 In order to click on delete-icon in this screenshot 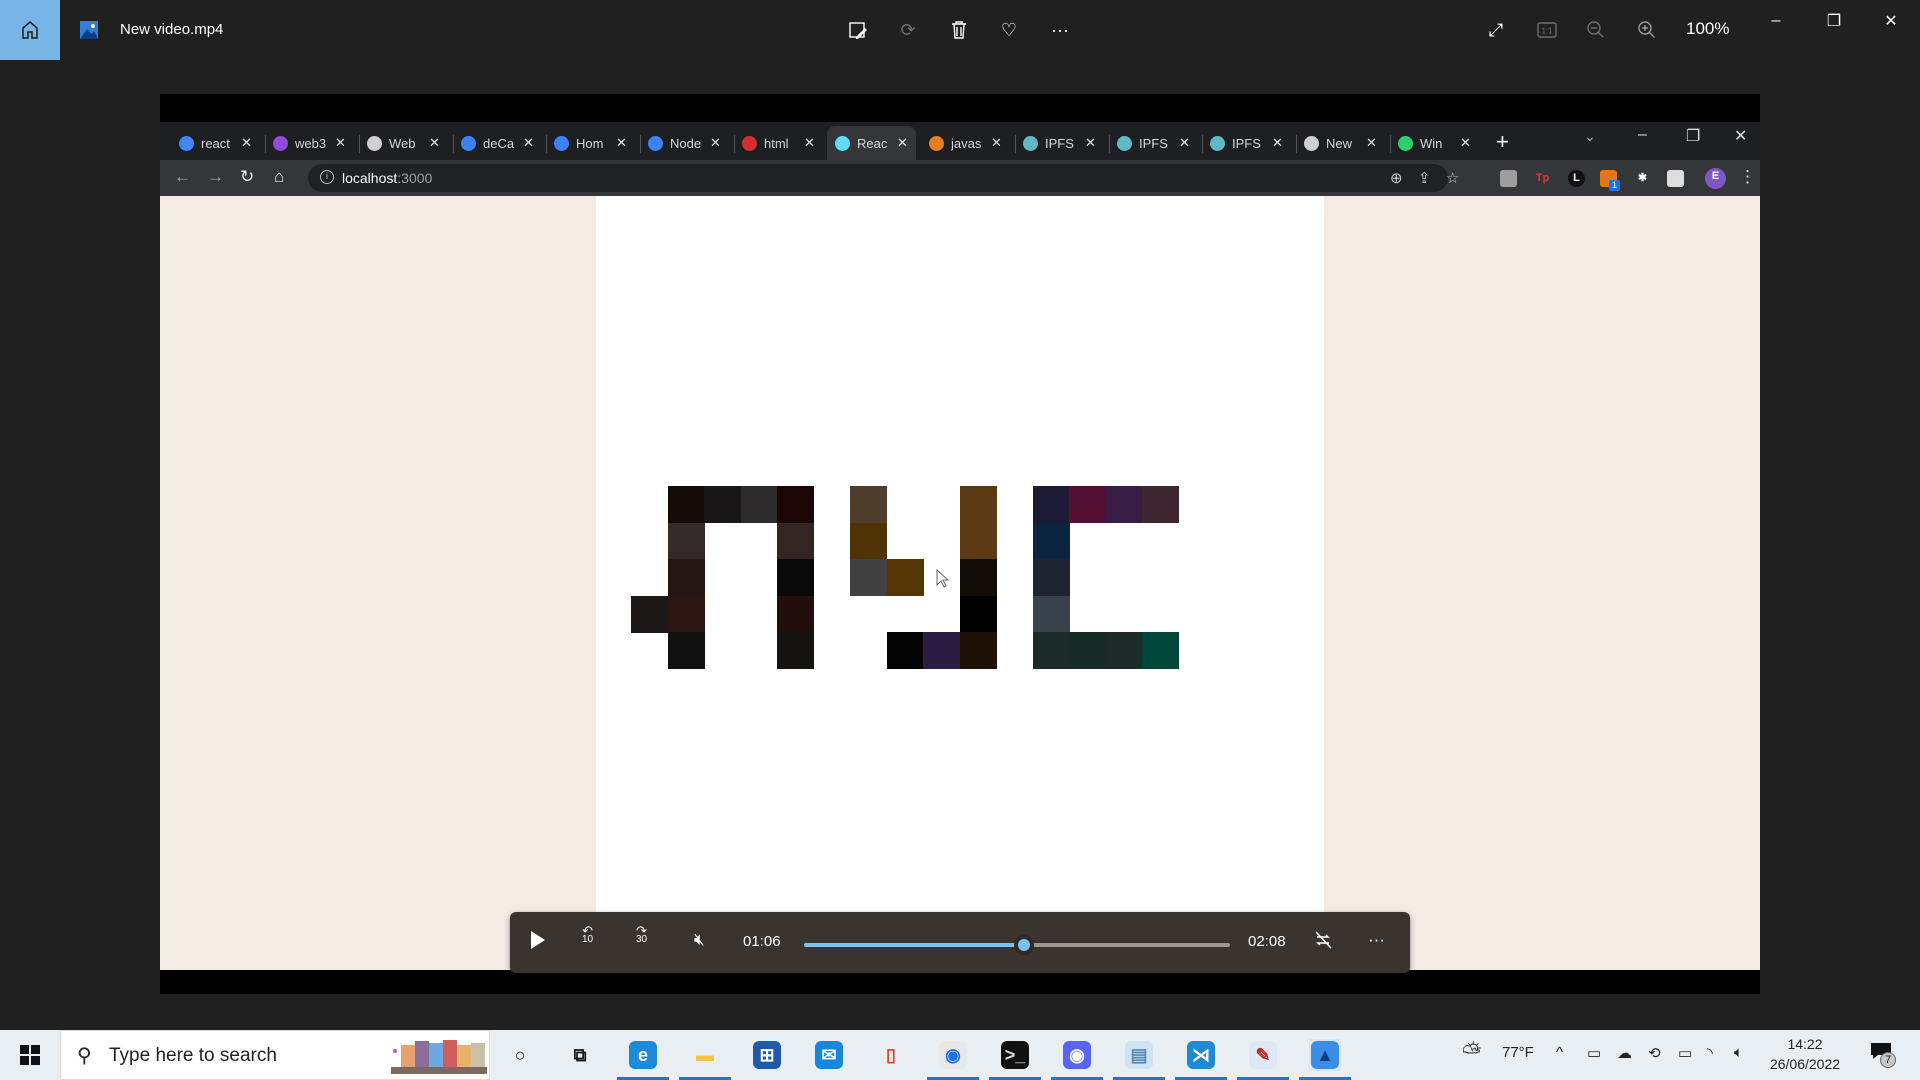, I will do `click(959, 30)`.